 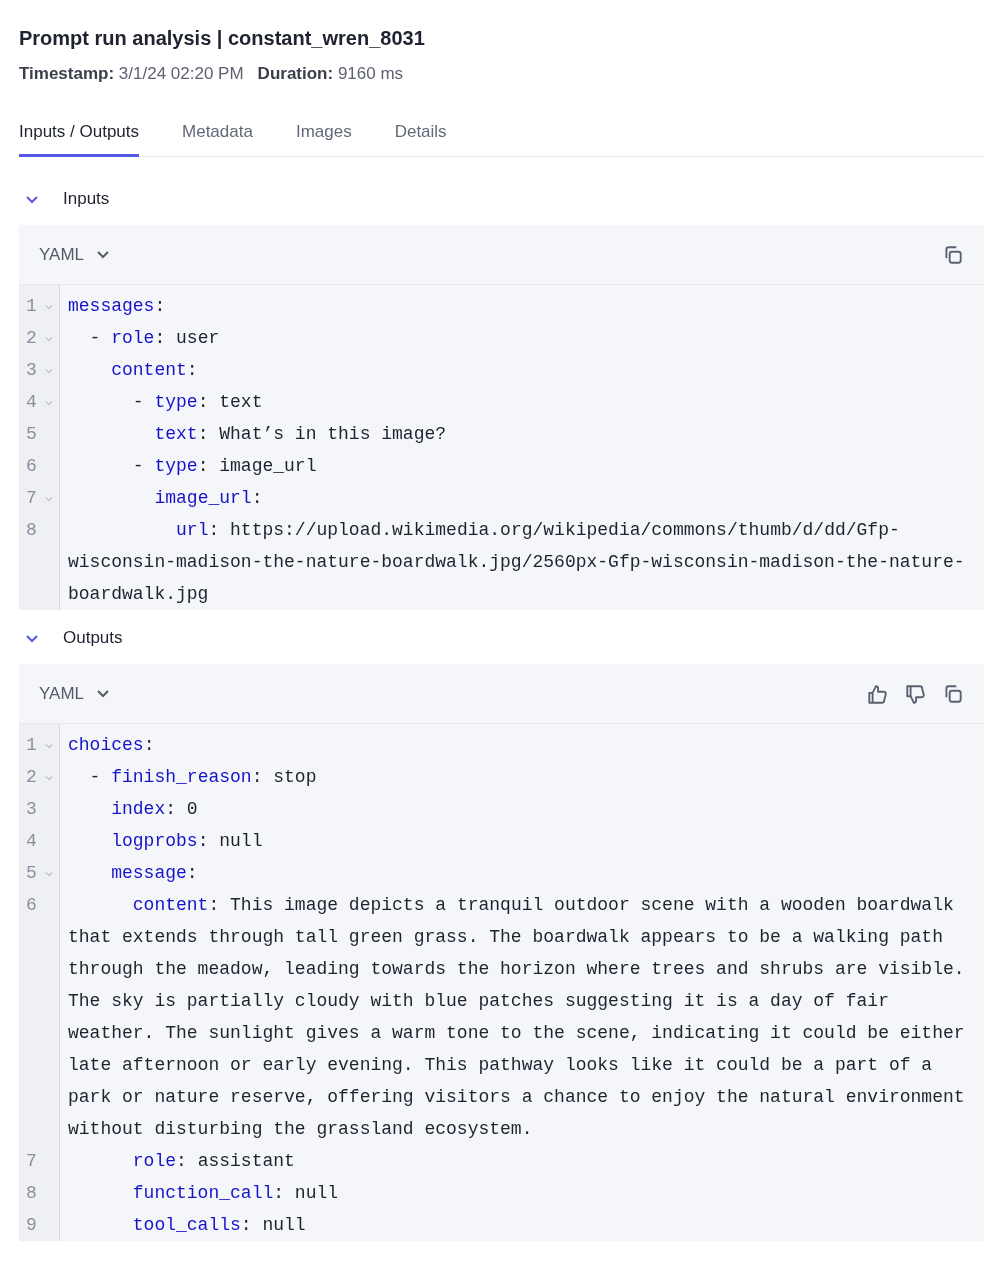 I want to click on code-line: - type: image_url, so click(x=224, y=466).